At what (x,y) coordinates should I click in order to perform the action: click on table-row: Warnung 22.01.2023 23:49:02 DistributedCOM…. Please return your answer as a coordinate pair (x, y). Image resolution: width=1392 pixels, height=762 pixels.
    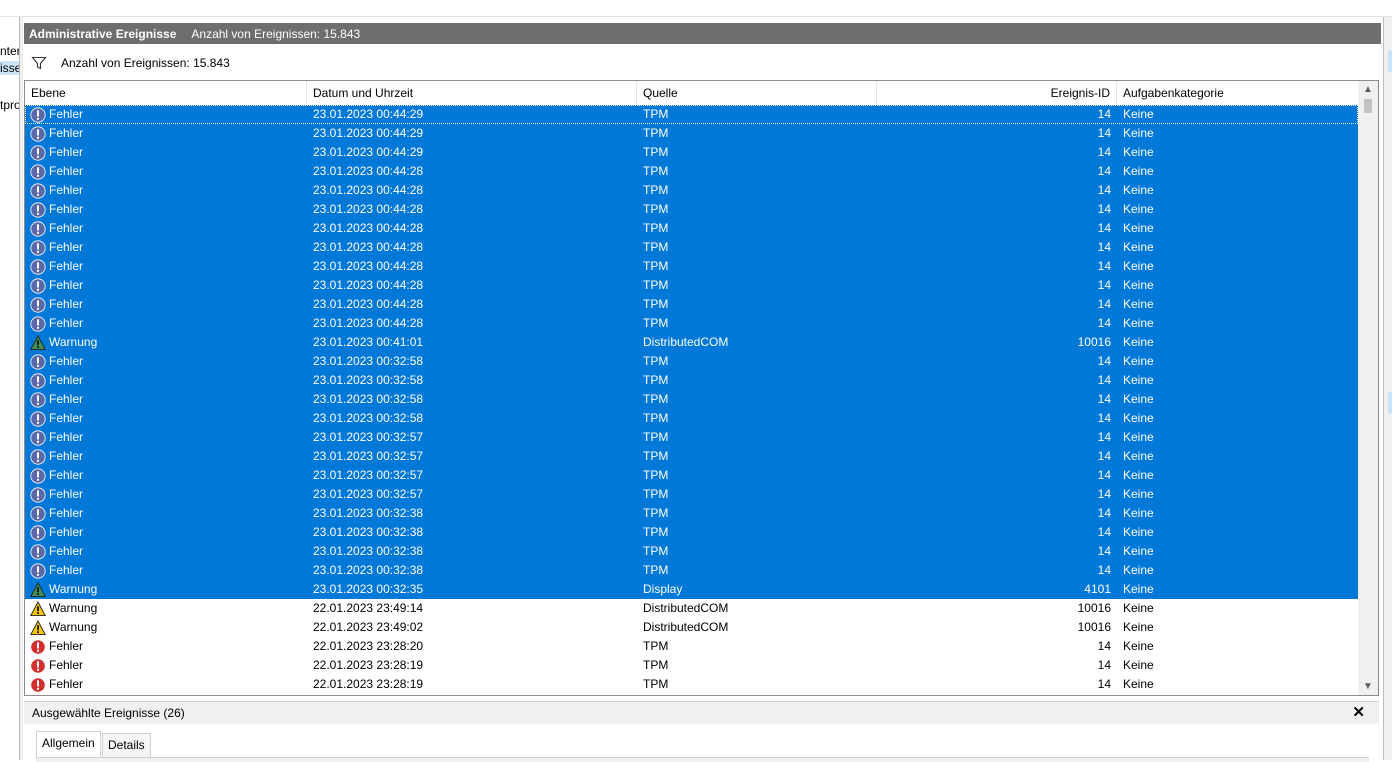
    Looking at the image, I should click on (691, 627).